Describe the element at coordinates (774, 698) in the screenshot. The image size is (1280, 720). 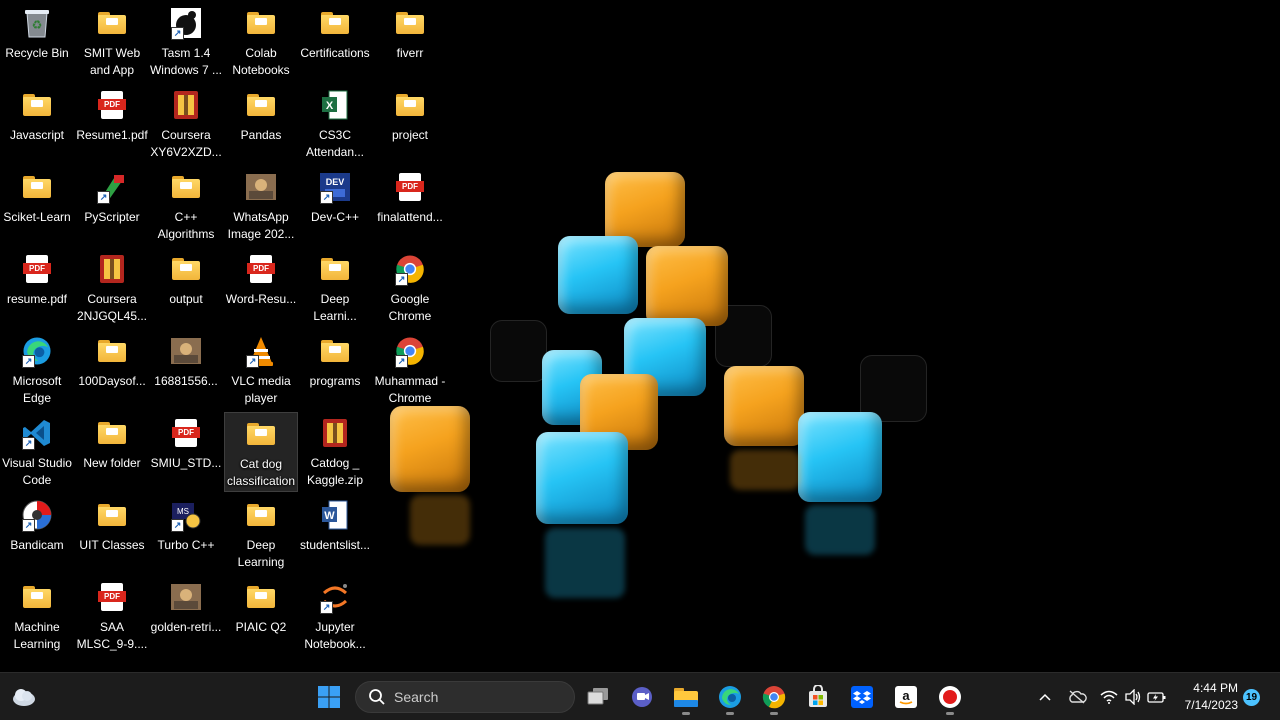
I see `chrome-taskbar-button` at that location.